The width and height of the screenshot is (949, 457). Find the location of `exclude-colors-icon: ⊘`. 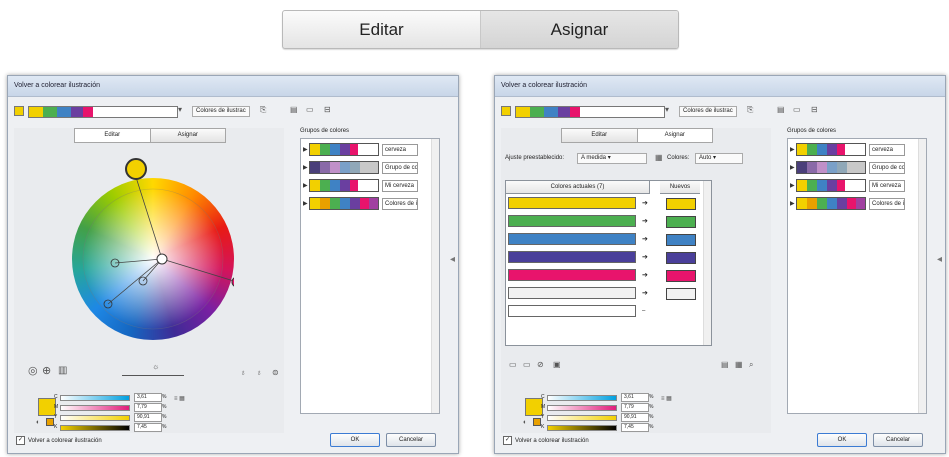

exclude-colors-icon: ⊘ is located at coordinates (540, 365).